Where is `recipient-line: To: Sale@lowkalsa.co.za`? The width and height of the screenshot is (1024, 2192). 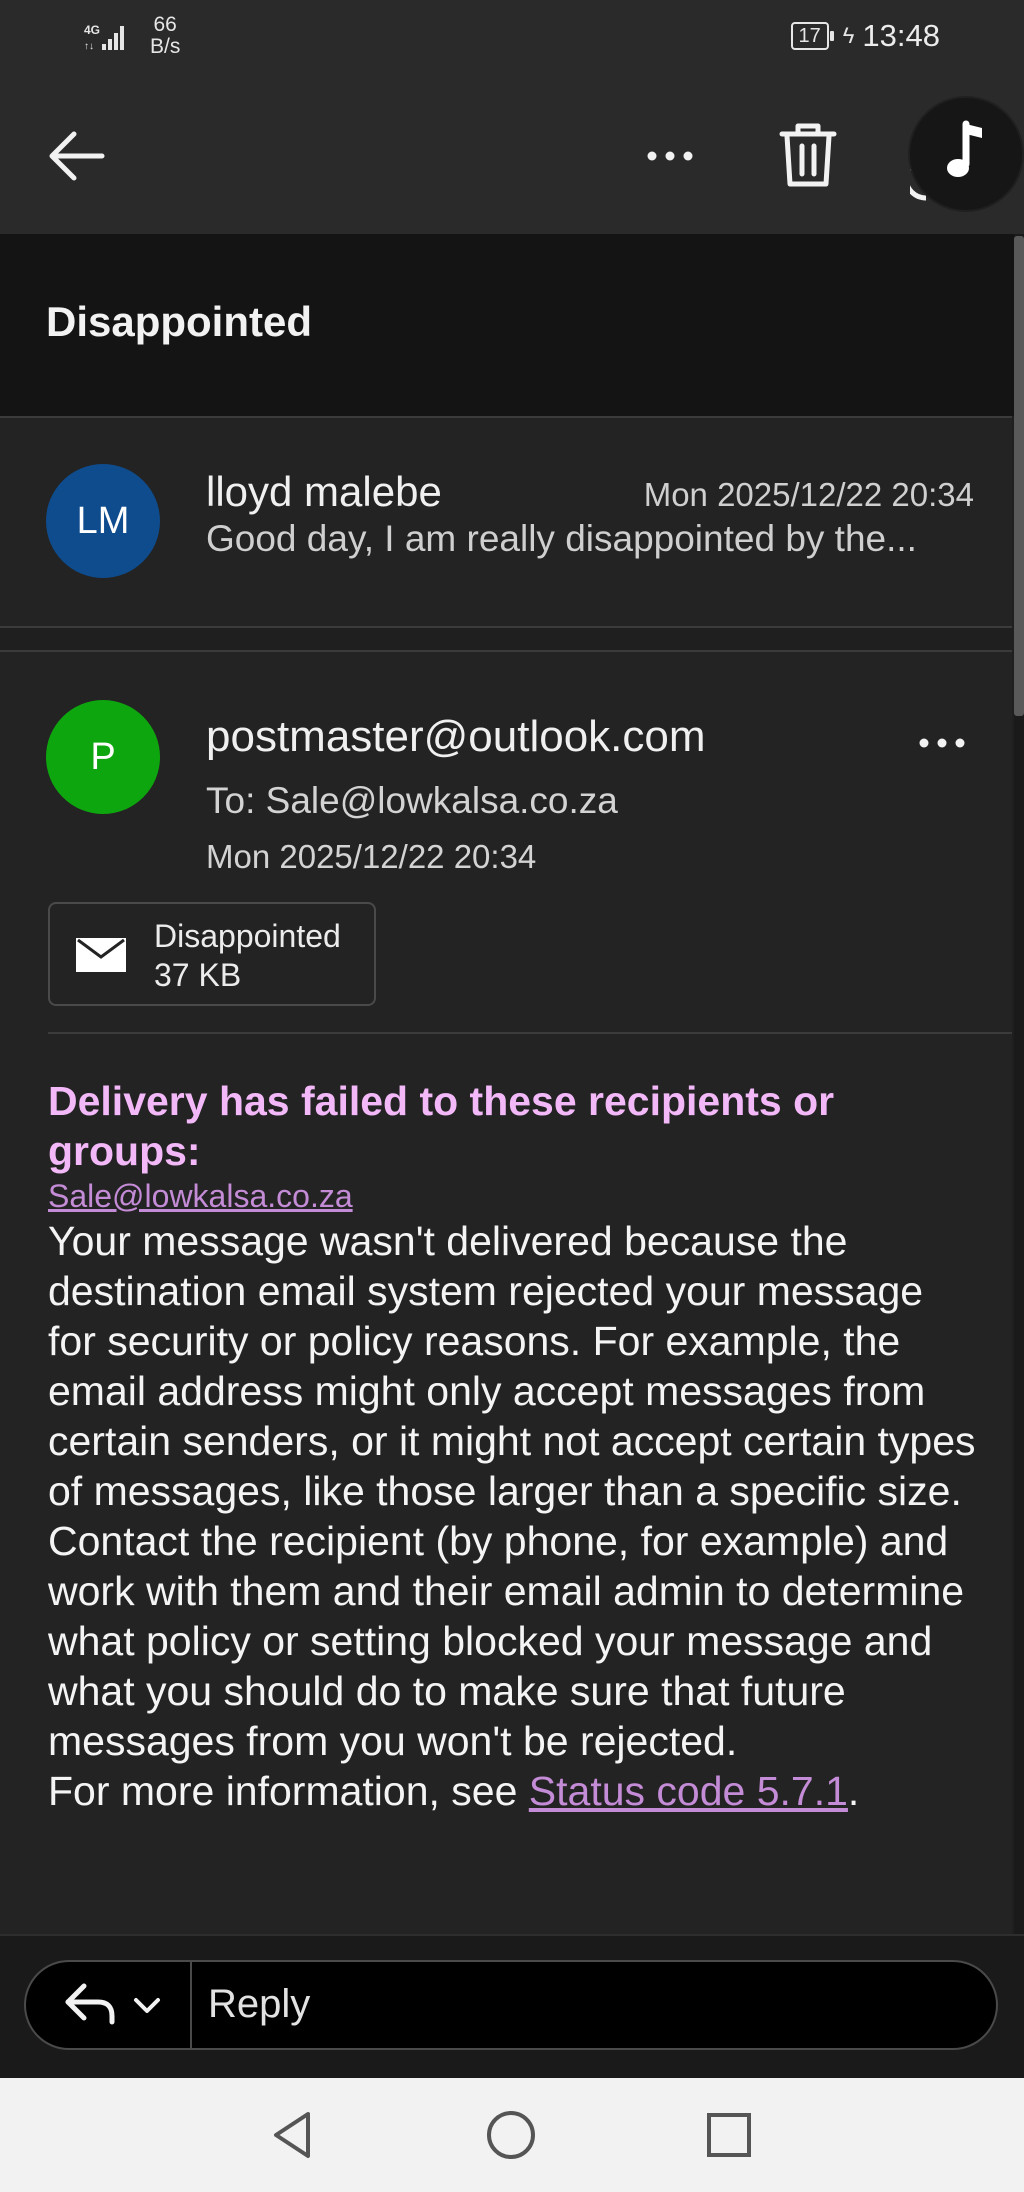
recipient-line: To: Sale@lowkalsa.co.za is located at coordinates (412, 801).